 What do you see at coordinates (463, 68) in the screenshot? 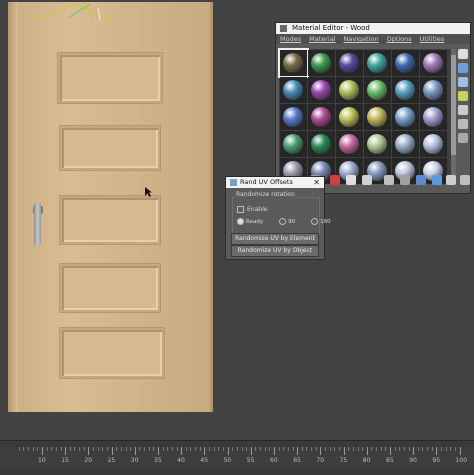
I see `backlight-icon` at bounding box center [463, 68].